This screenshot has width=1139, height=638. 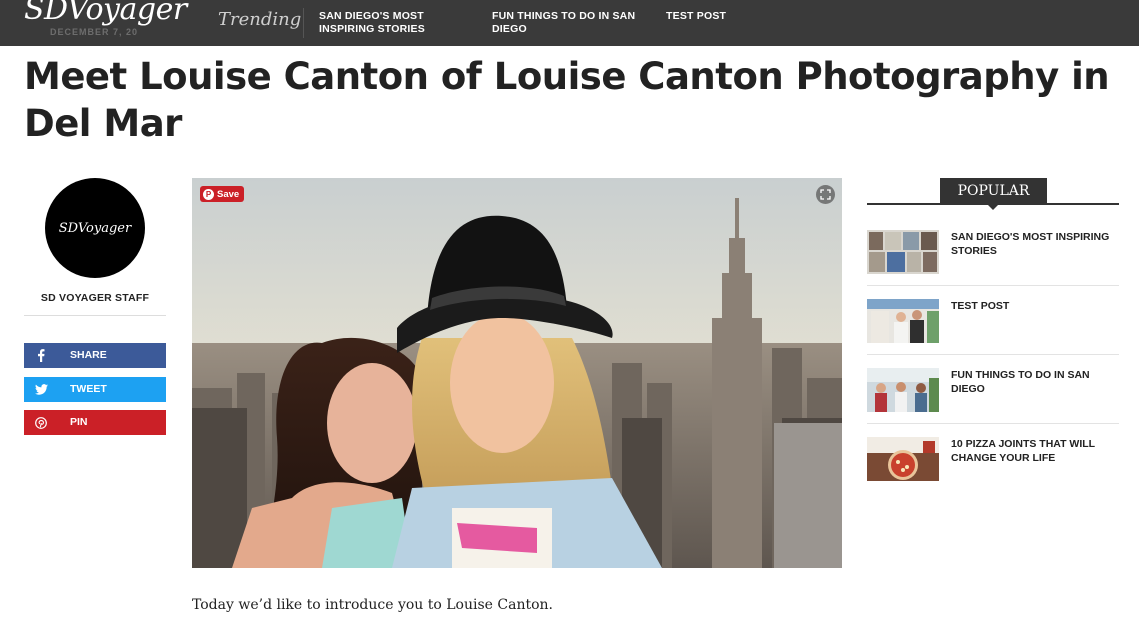 I want to click on pinterest-save-icon: P, so click(x=208, y=194).